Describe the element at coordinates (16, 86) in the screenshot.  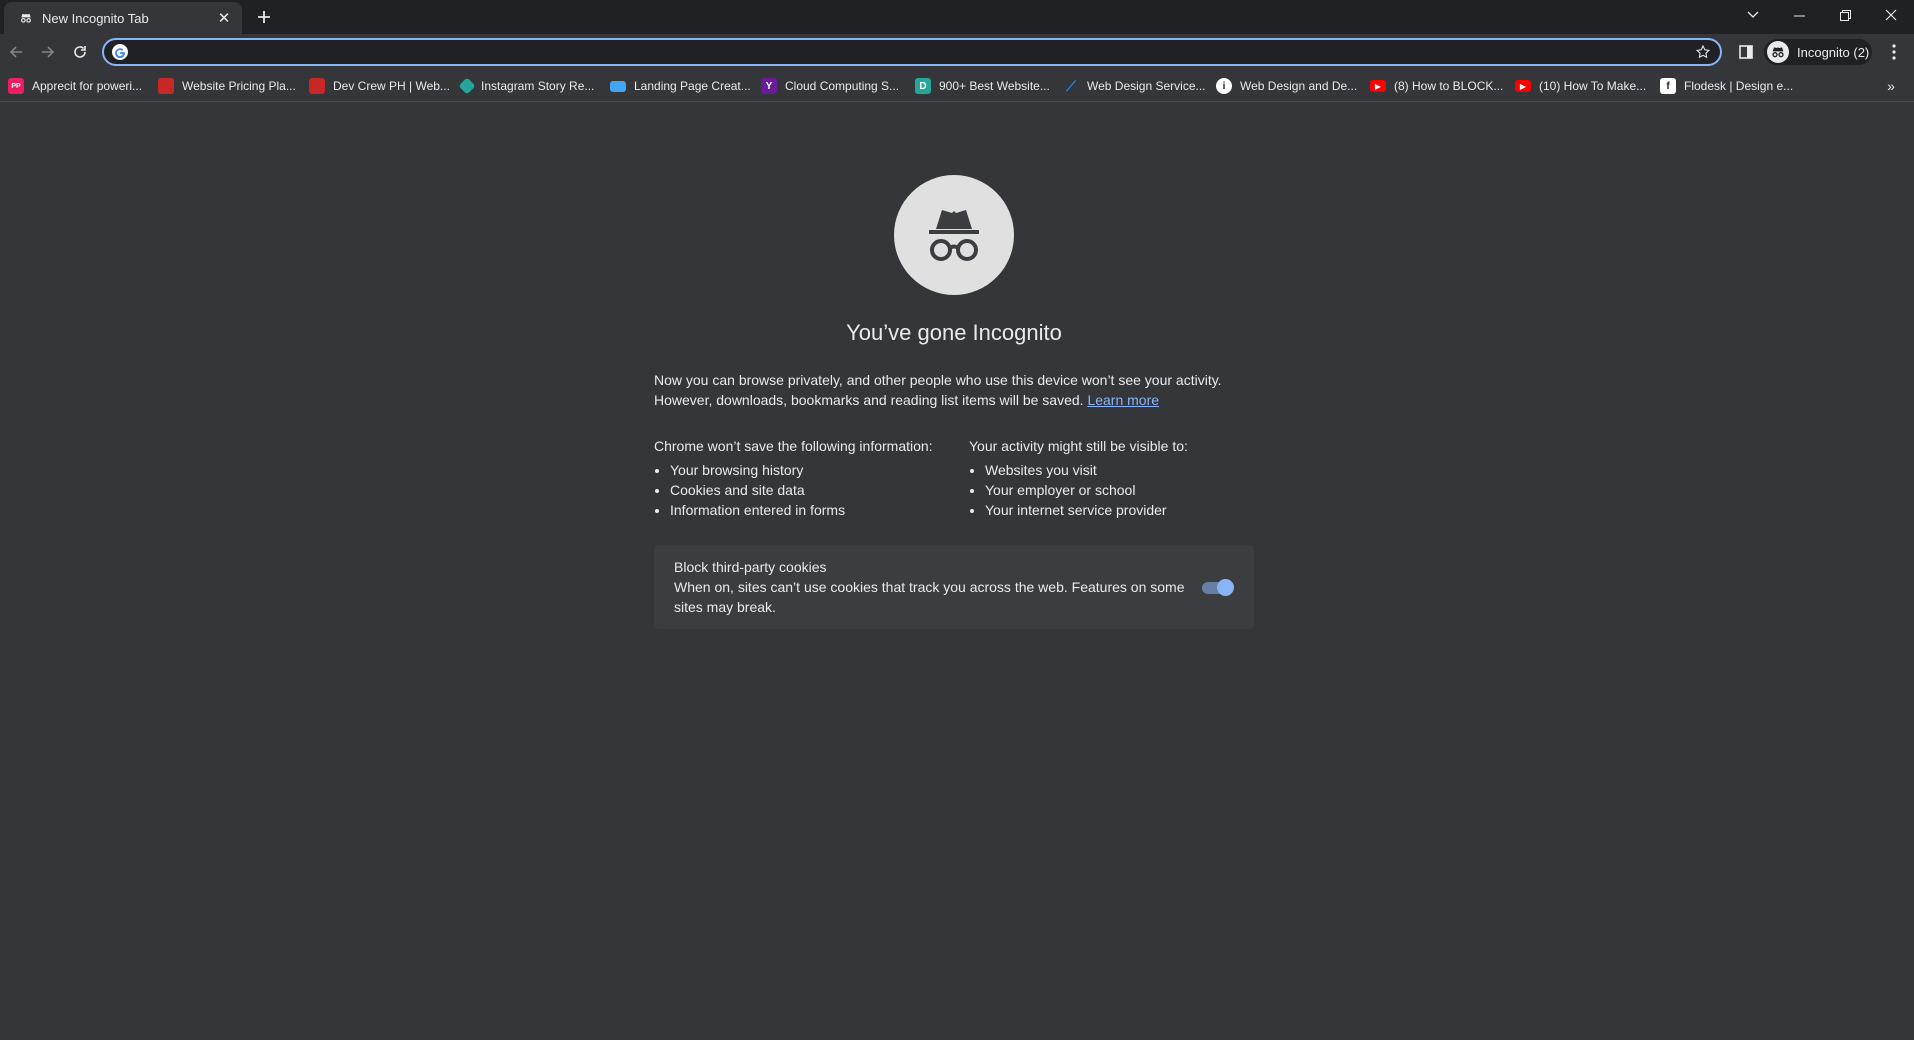
I see `bookmark-favicon: PP` at that location.